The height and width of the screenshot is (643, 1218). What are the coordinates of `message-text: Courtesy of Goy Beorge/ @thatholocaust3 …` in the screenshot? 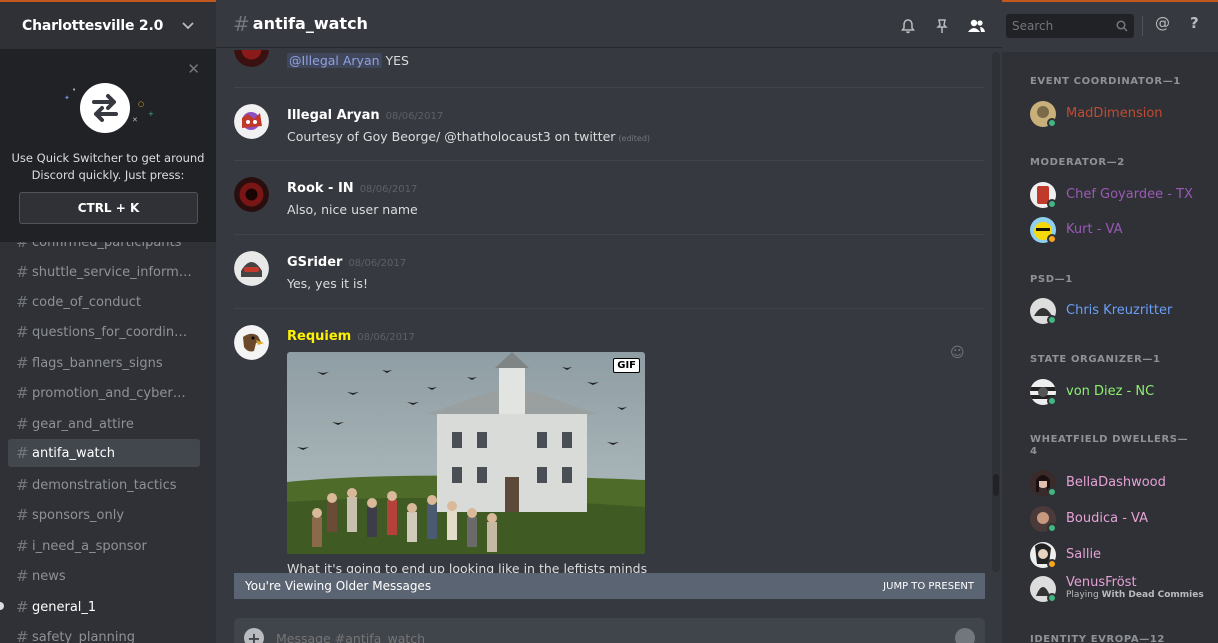 It's located at (469, 136).